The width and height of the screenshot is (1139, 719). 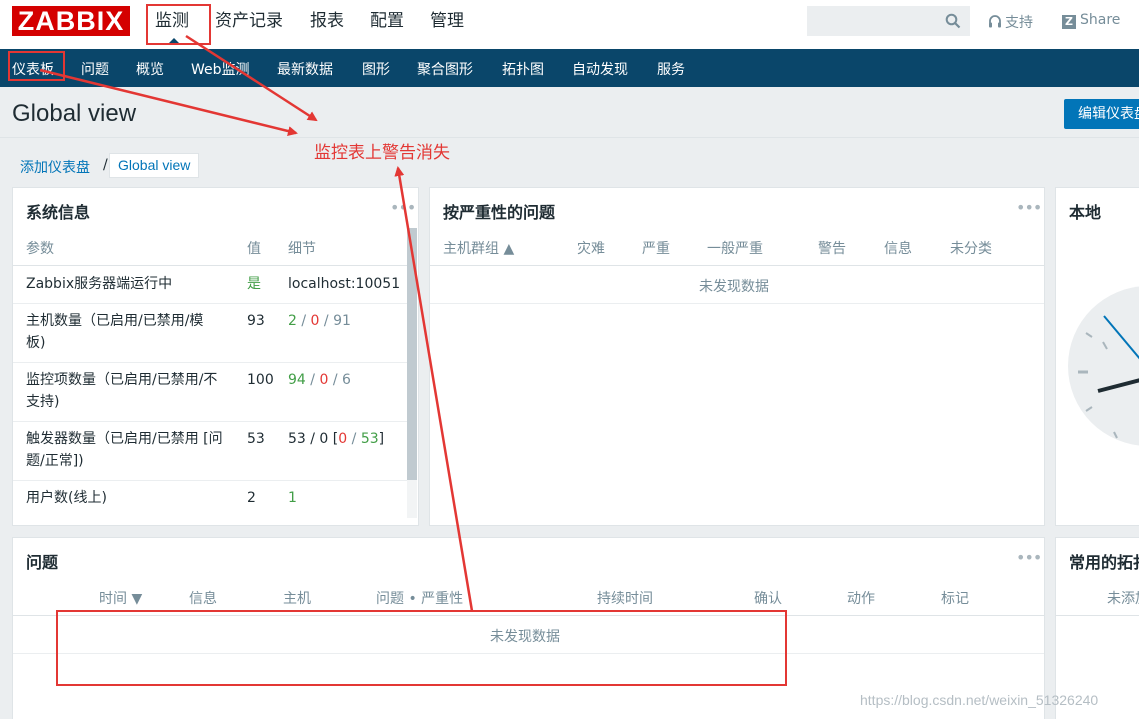 I want to click on sub-nav: 仪表板 问题 概览 Web监测 最新数据 图形 聚合图形 拓扑图 自动发现 服务, so click(x=569, y=68).